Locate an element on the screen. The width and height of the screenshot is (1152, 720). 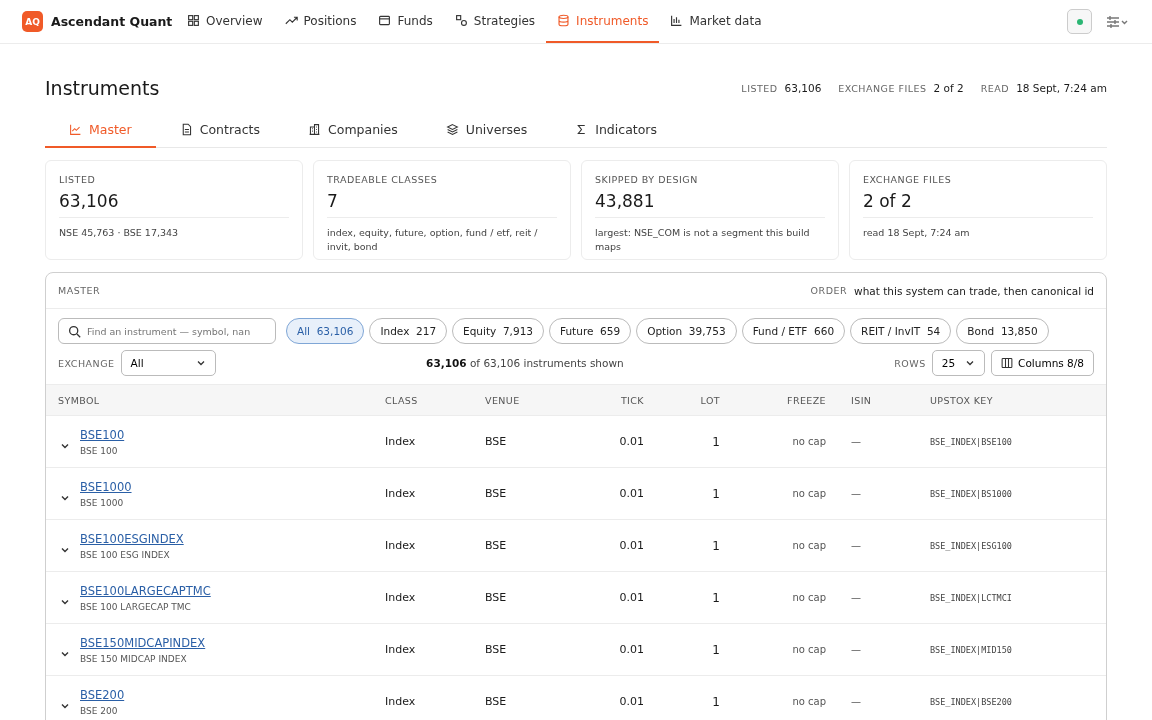
app-logo: AQ is located at coordinates (32, 21).